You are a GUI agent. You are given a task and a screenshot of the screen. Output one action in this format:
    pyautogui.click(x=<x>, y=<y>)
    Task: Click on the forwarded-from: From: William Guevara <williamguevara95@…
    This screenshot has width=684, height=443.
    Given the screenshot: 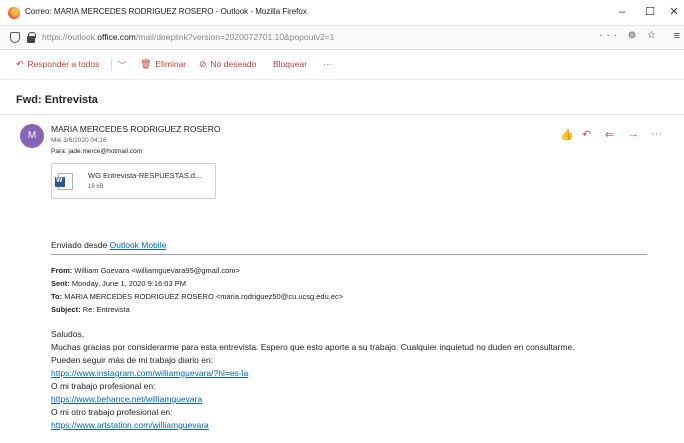 What is the action you would take?
    pyautogui.click(x=145, y=270)
    